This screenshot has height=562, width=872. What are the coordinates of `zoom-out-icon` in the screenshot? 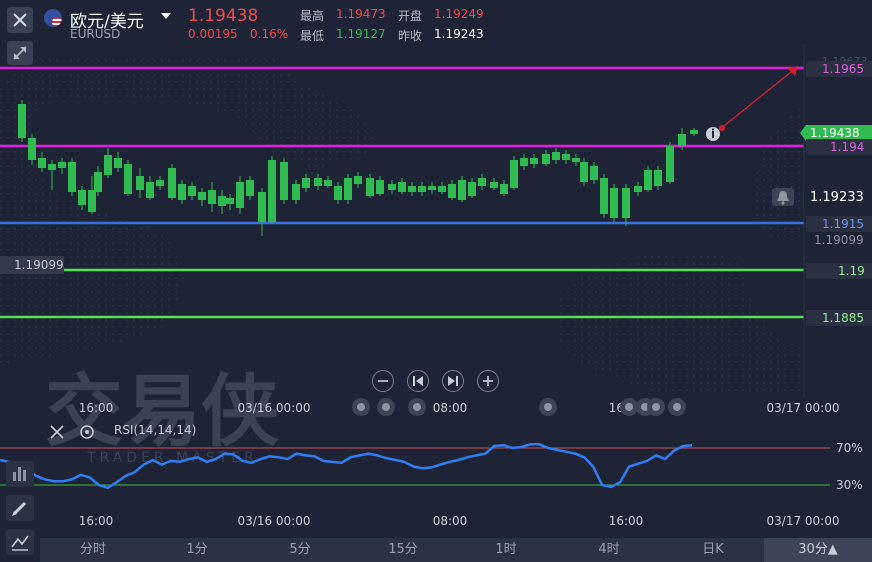 It's located at (383, 381).